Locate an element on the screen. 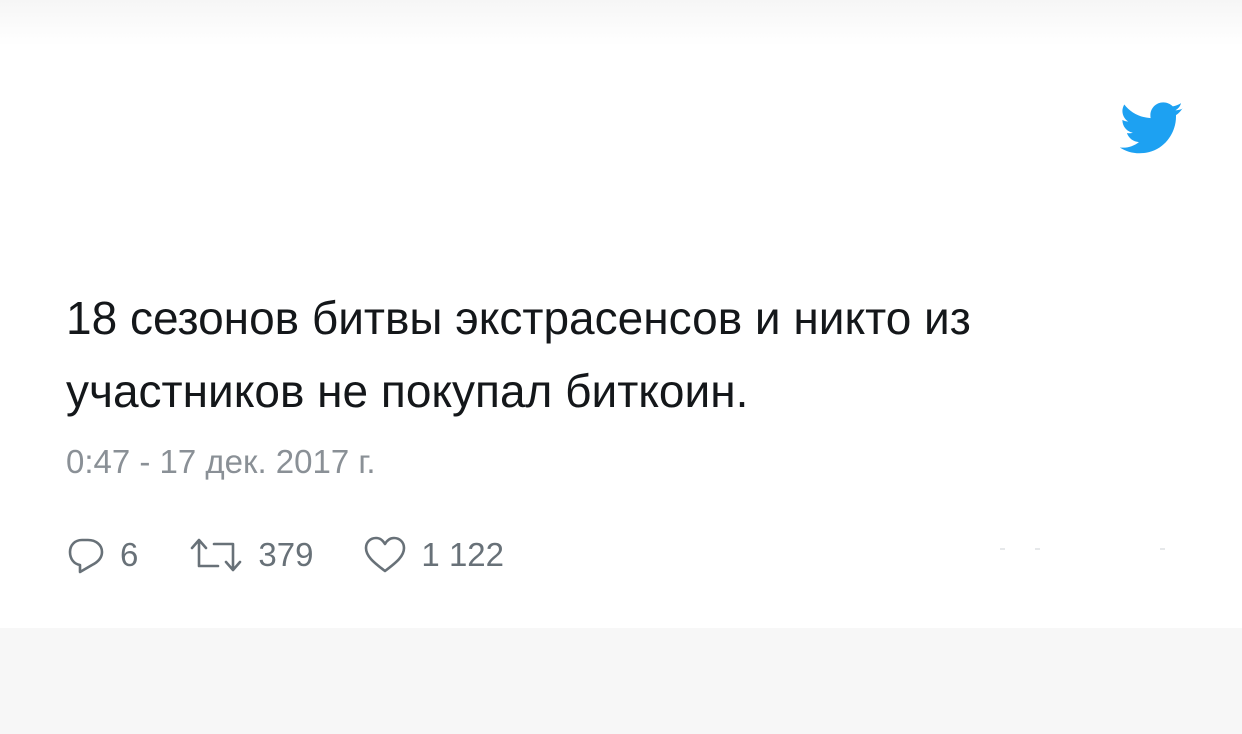 The image size is (1242, 734). top-shadow is located at coordinates (621, 23).